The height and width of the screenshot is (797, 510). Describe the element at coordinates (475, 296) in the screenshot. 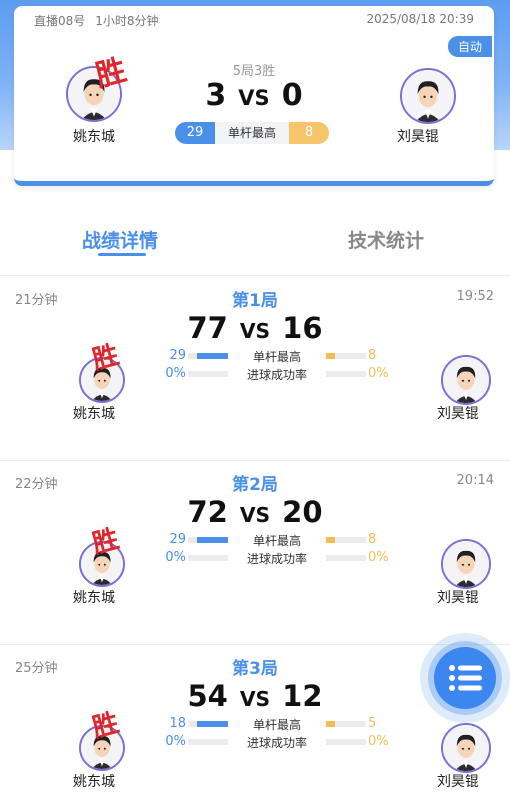

I see `game-time: 19:52` at that location.